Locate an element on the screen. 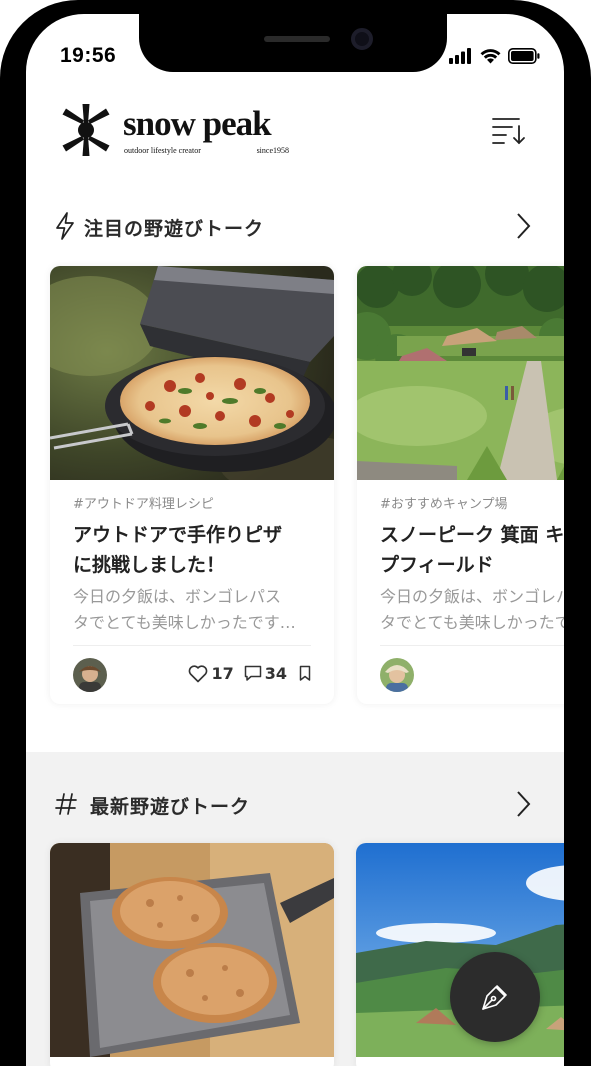 The height and width of the screenshot is (1066, 591). compose-button is located at coordinates (495, 997).